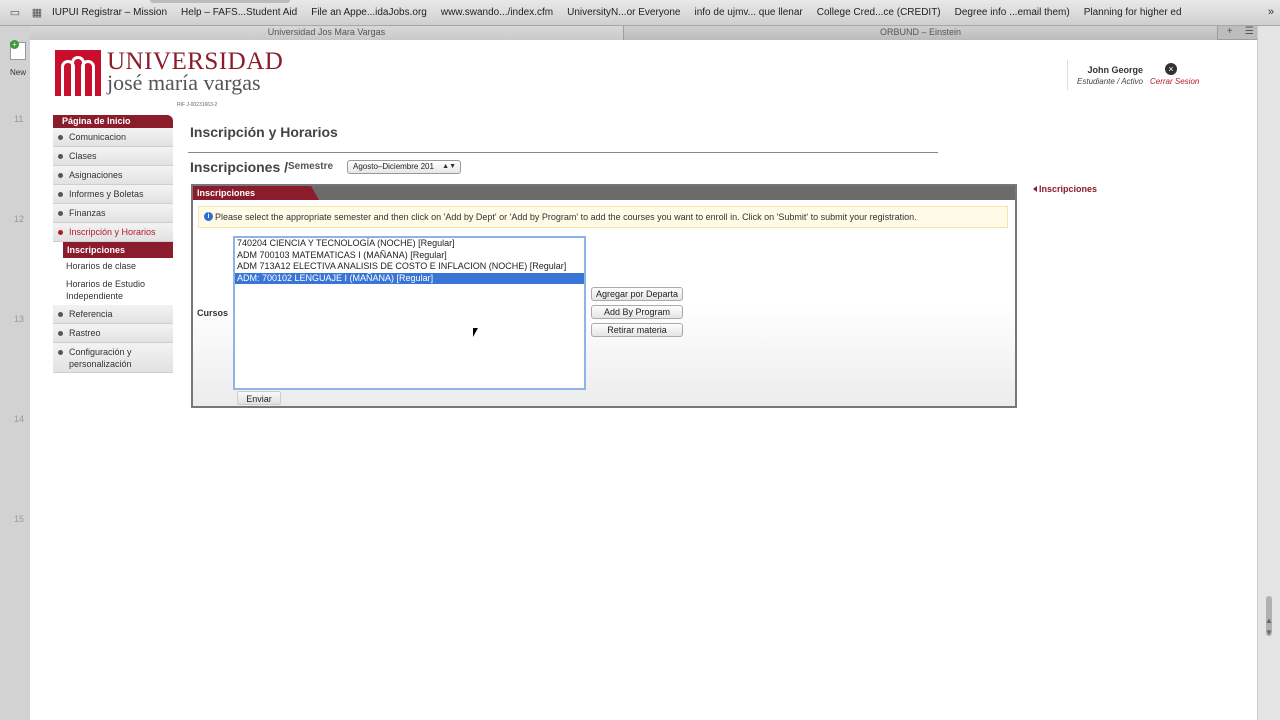  Describe the element at coordinates (1133, 12) in the screenshot. I see `bookmark-item: Planning for higher ed` at that location.